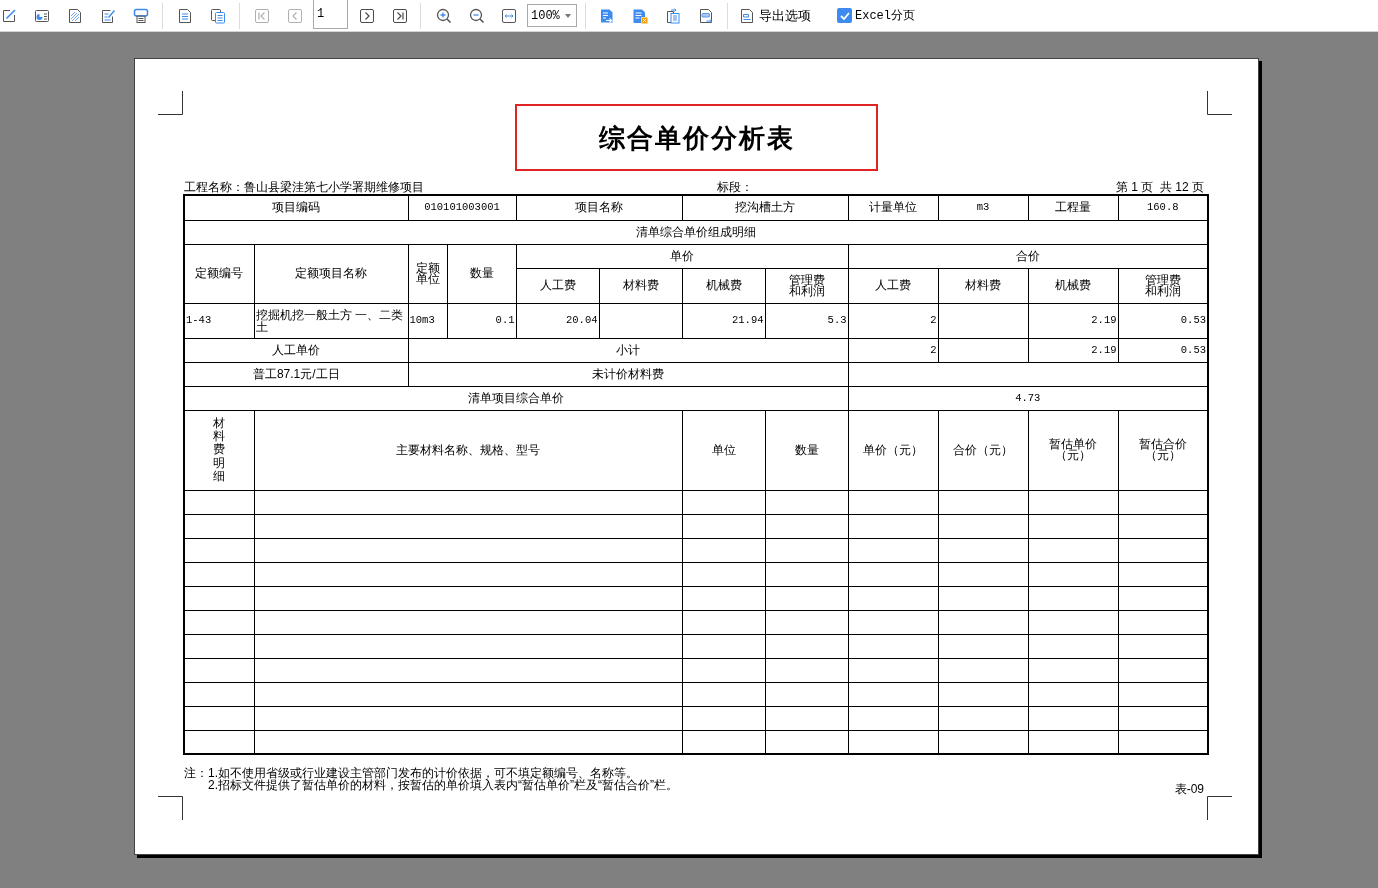  What do you see at coordinates (427, 273) in the screenshot?
I see `column-header: 定额单位` at bounding box center [427, 273].